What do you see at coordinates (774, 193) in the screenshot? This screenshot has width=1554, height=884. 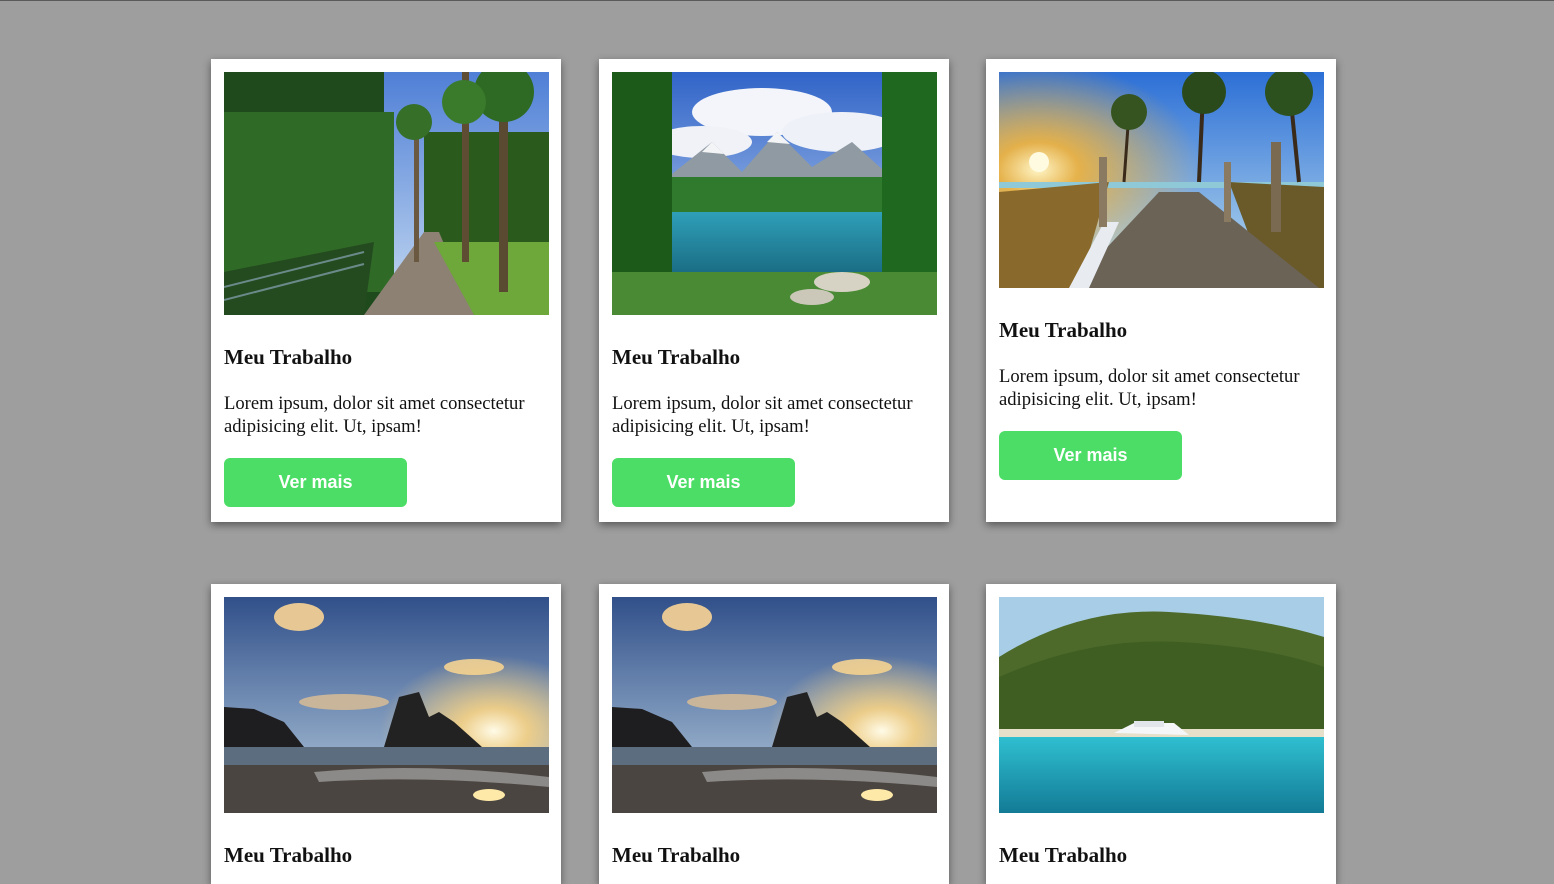 I see `card-image-mountain-lake` at bounding box center [774, 193].